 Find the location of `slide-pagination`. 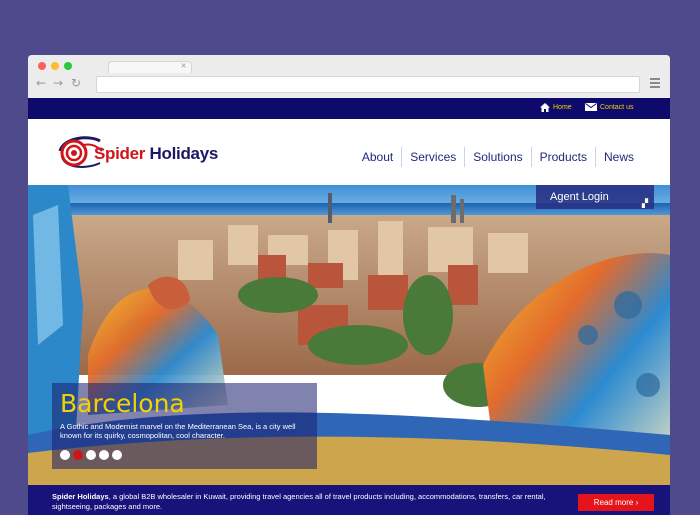

slide-pagination is located at coordinates (91, 455).